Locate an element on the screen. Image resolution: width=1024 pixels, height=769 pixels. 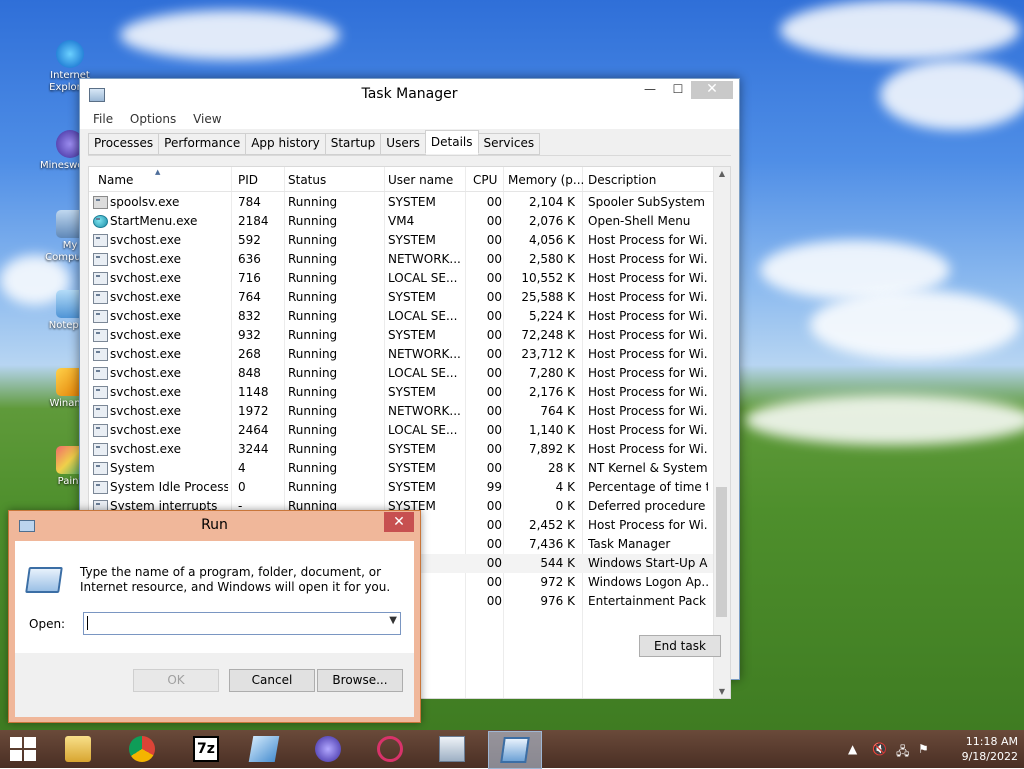
vertical-scrollbar: ▲ ▼ is located at coordinates (721, 432).